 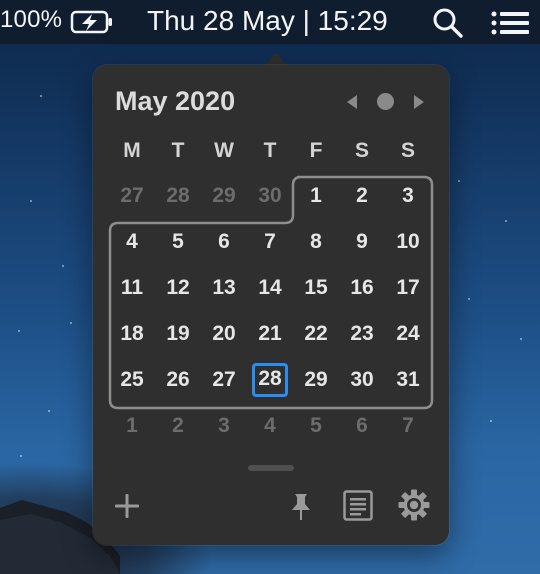 I want to click on day-cell: 24, so click(x=408, y=334).